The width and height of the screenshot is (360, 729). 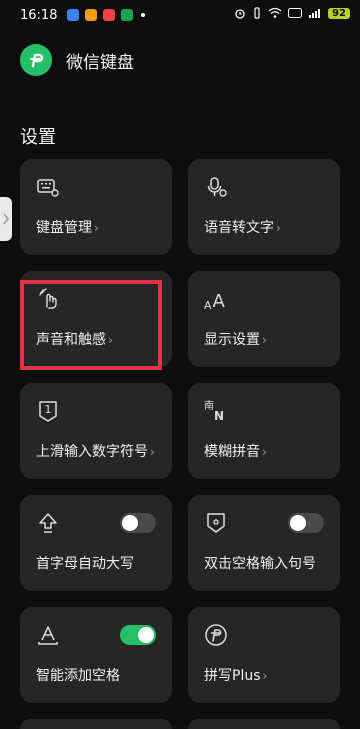 I want to click on card-label: 显示设置 ›, so click(x=235, y=340).